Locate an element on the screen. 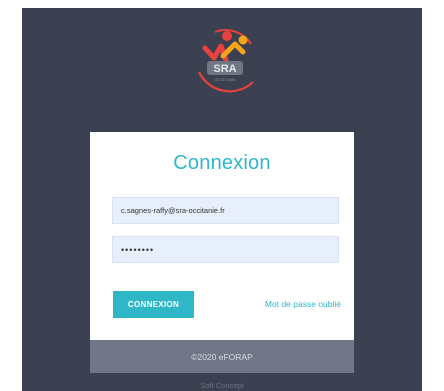  forgot-password-link: Mot de passe oublié is located at coordinates (303, 304).